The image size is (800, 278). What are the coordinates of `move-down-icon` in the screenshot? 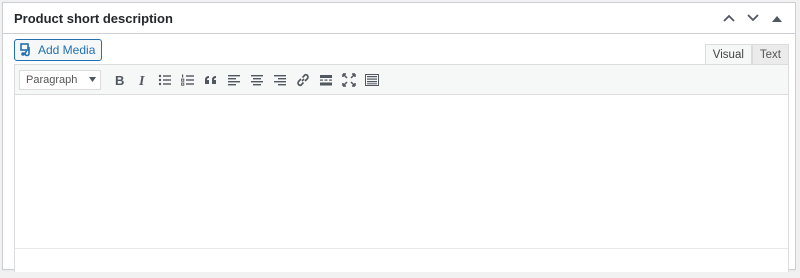 It's located at (753, 18).